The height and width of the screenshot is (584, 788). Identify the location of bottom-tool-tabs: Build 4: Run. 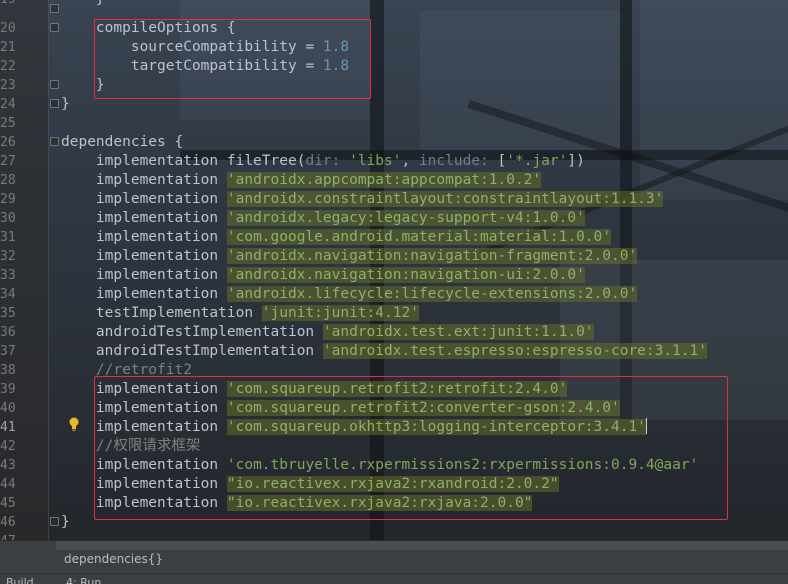
(394, 578).